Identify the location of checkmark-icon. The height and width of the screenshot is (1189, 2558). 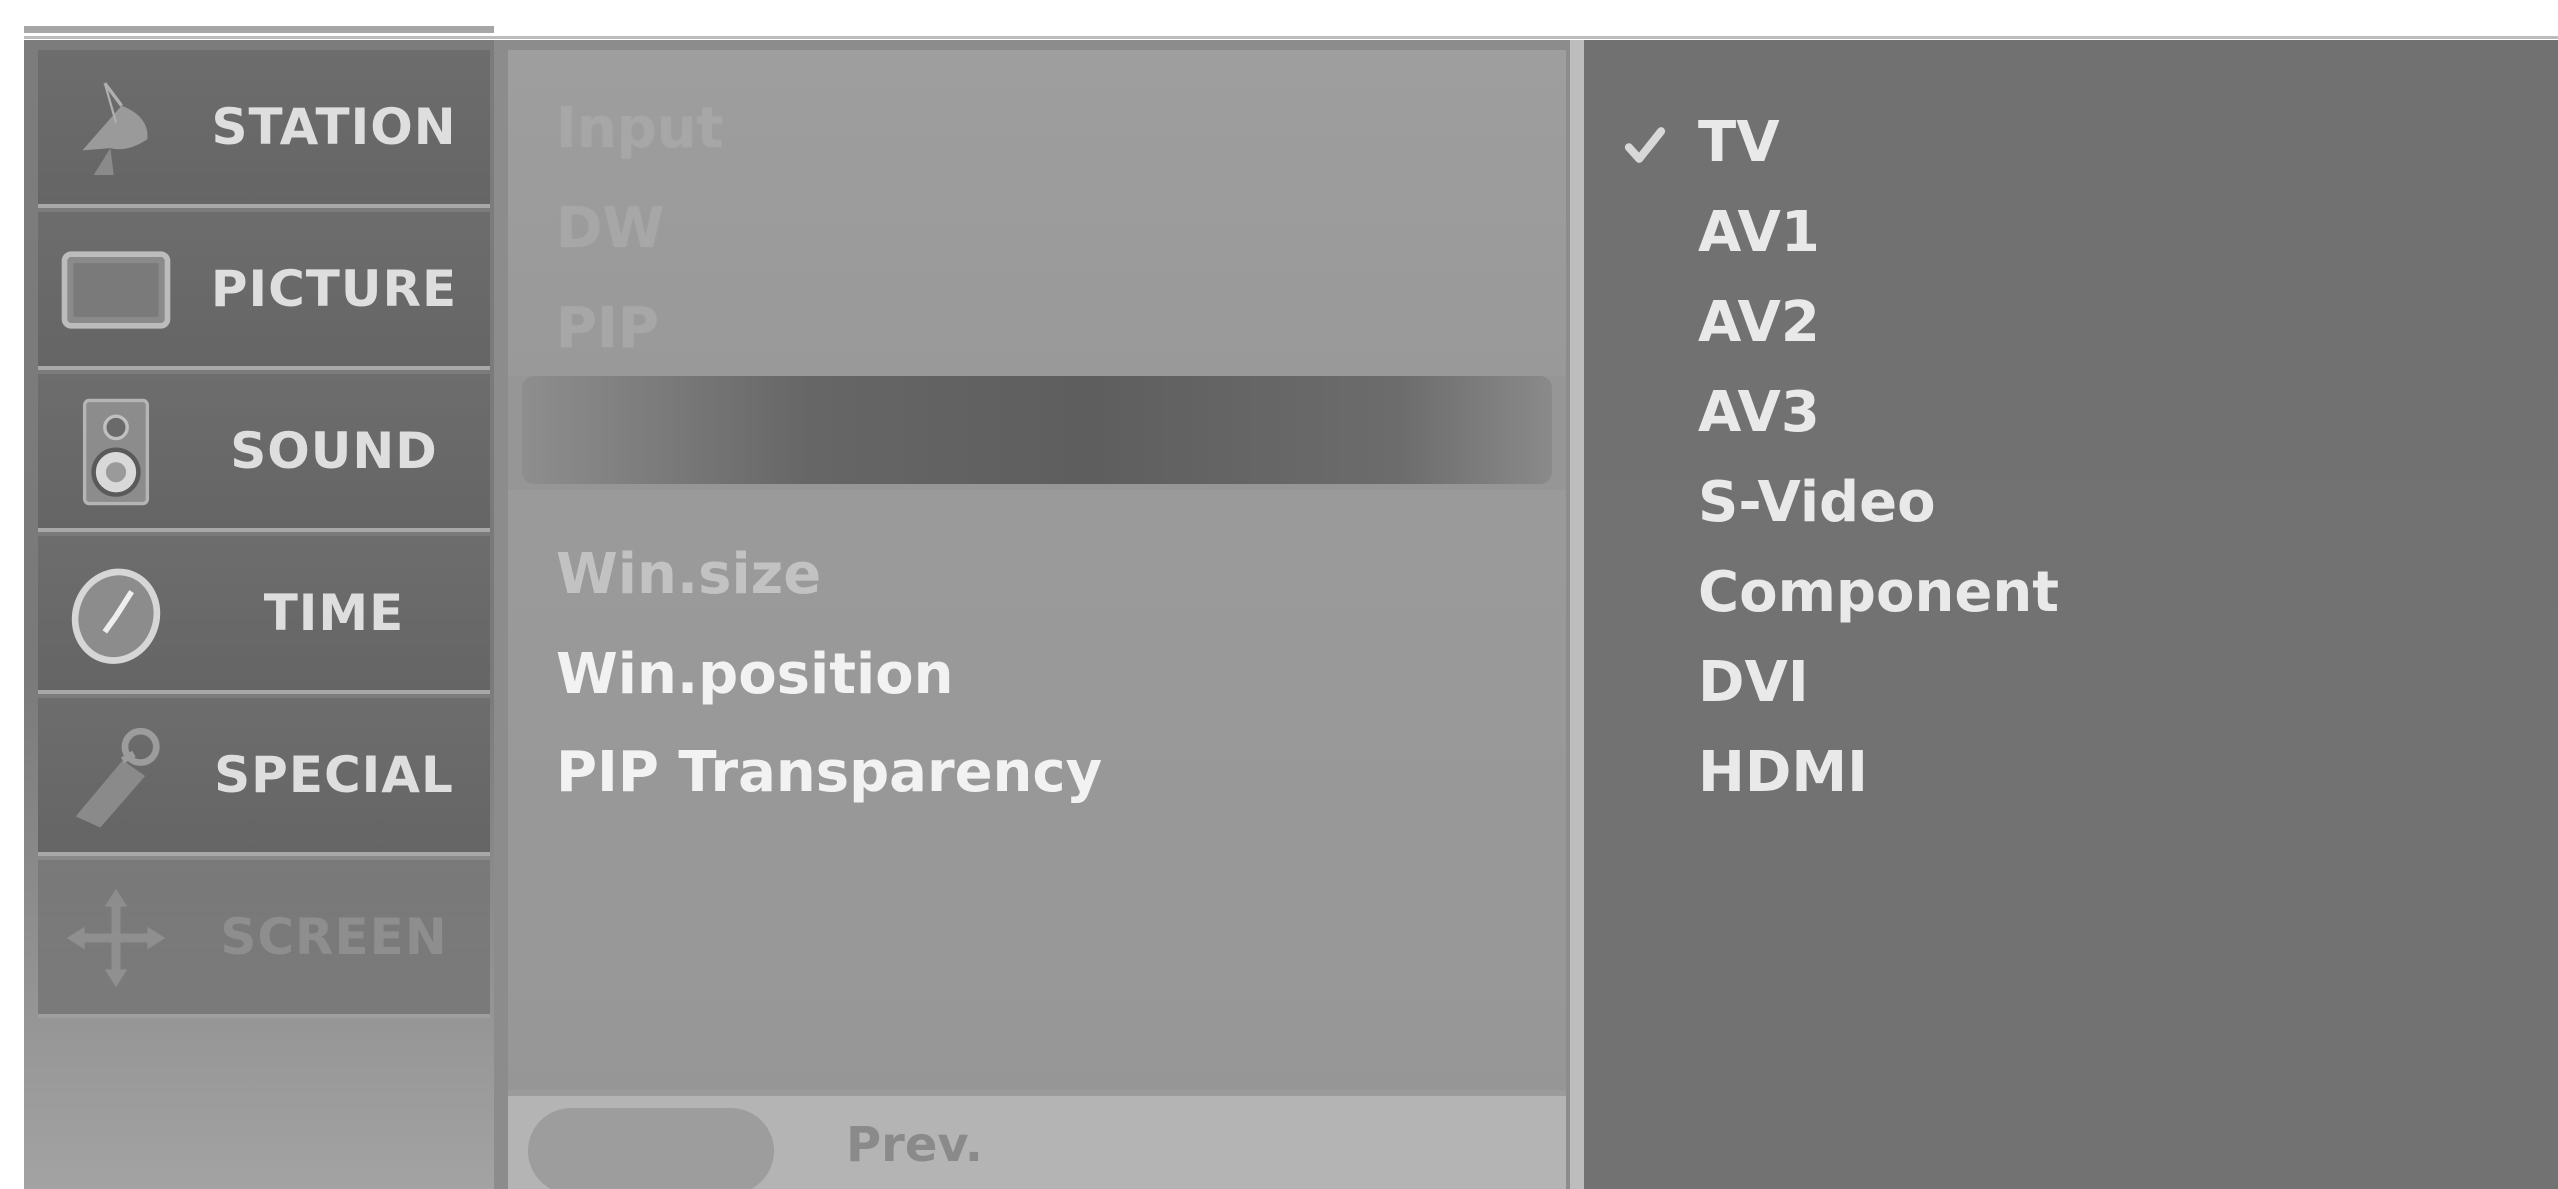
(1645, 145).